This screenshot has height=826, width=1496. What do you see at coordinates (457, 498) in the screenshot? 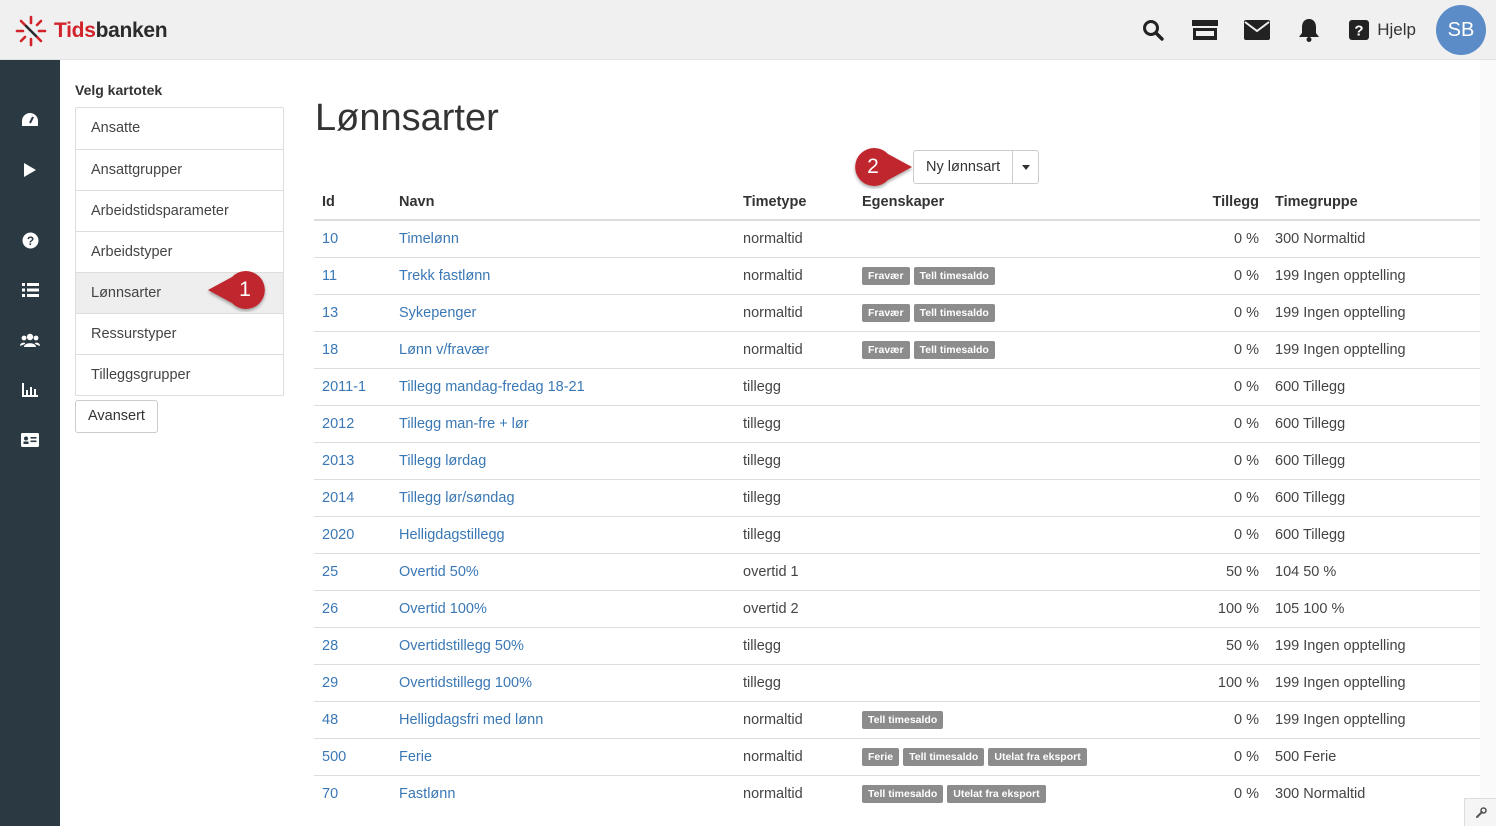
I see `navn-link: Tillegg lør/søndag` at bounding box center [457, 498].